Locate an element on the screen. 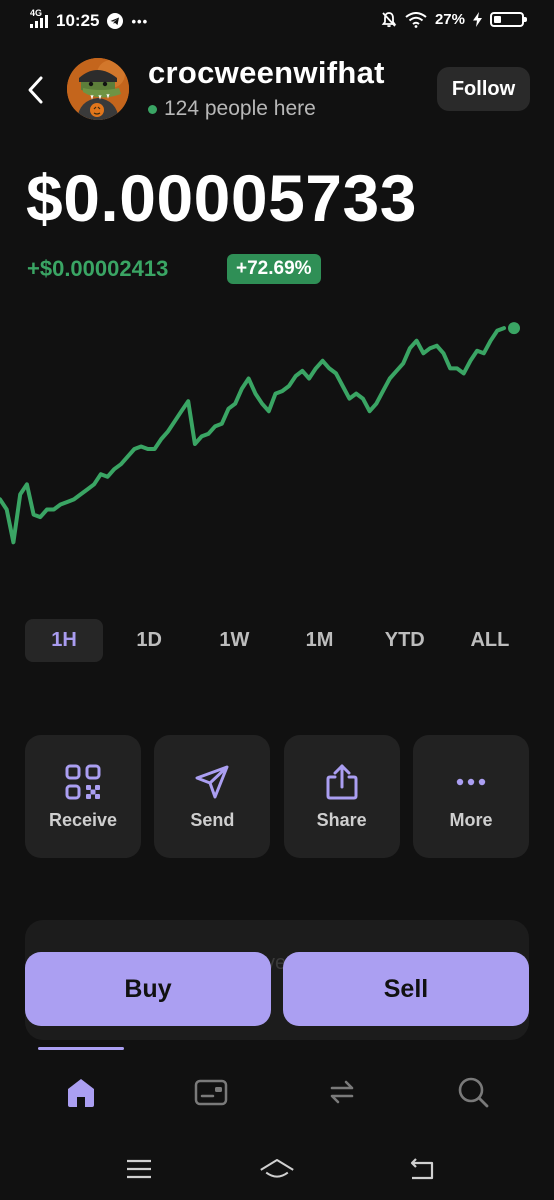 This screenshot has width=554, height=1200. share-icon is located at coordinates (342, 782).